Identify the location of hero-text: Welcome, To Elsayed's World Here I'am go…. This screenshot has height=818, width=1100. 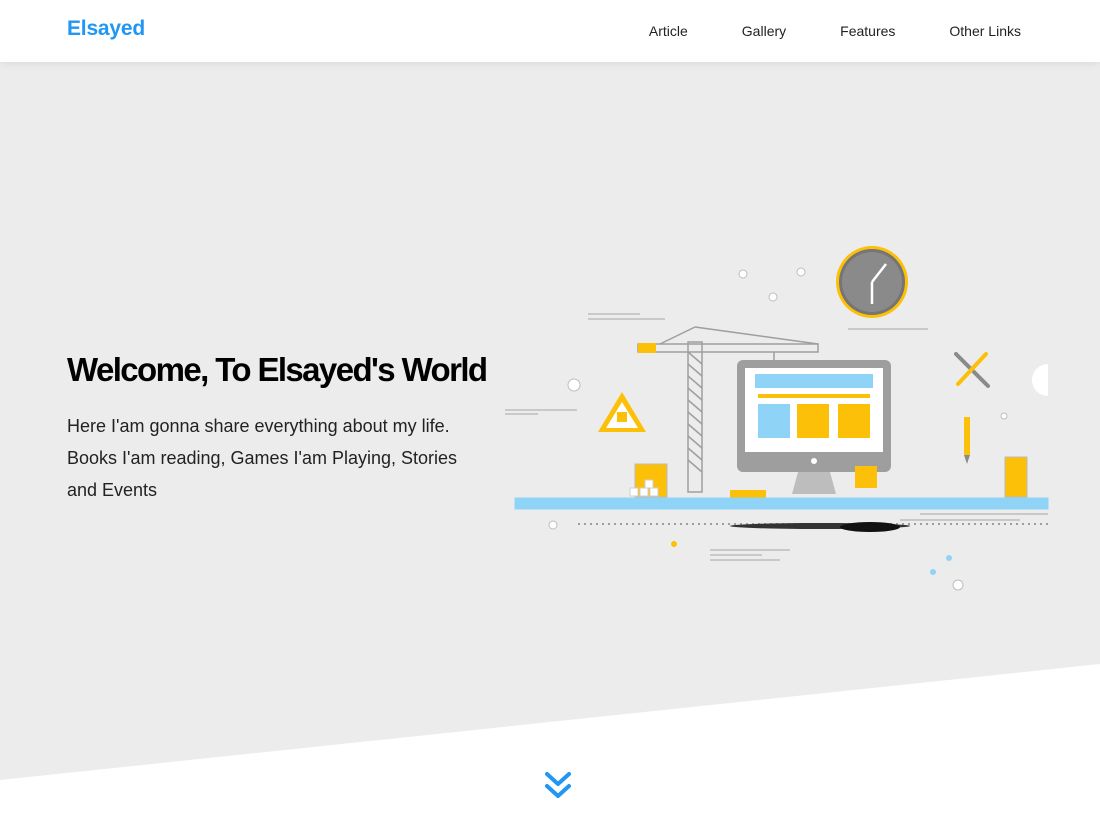
(277, 427).